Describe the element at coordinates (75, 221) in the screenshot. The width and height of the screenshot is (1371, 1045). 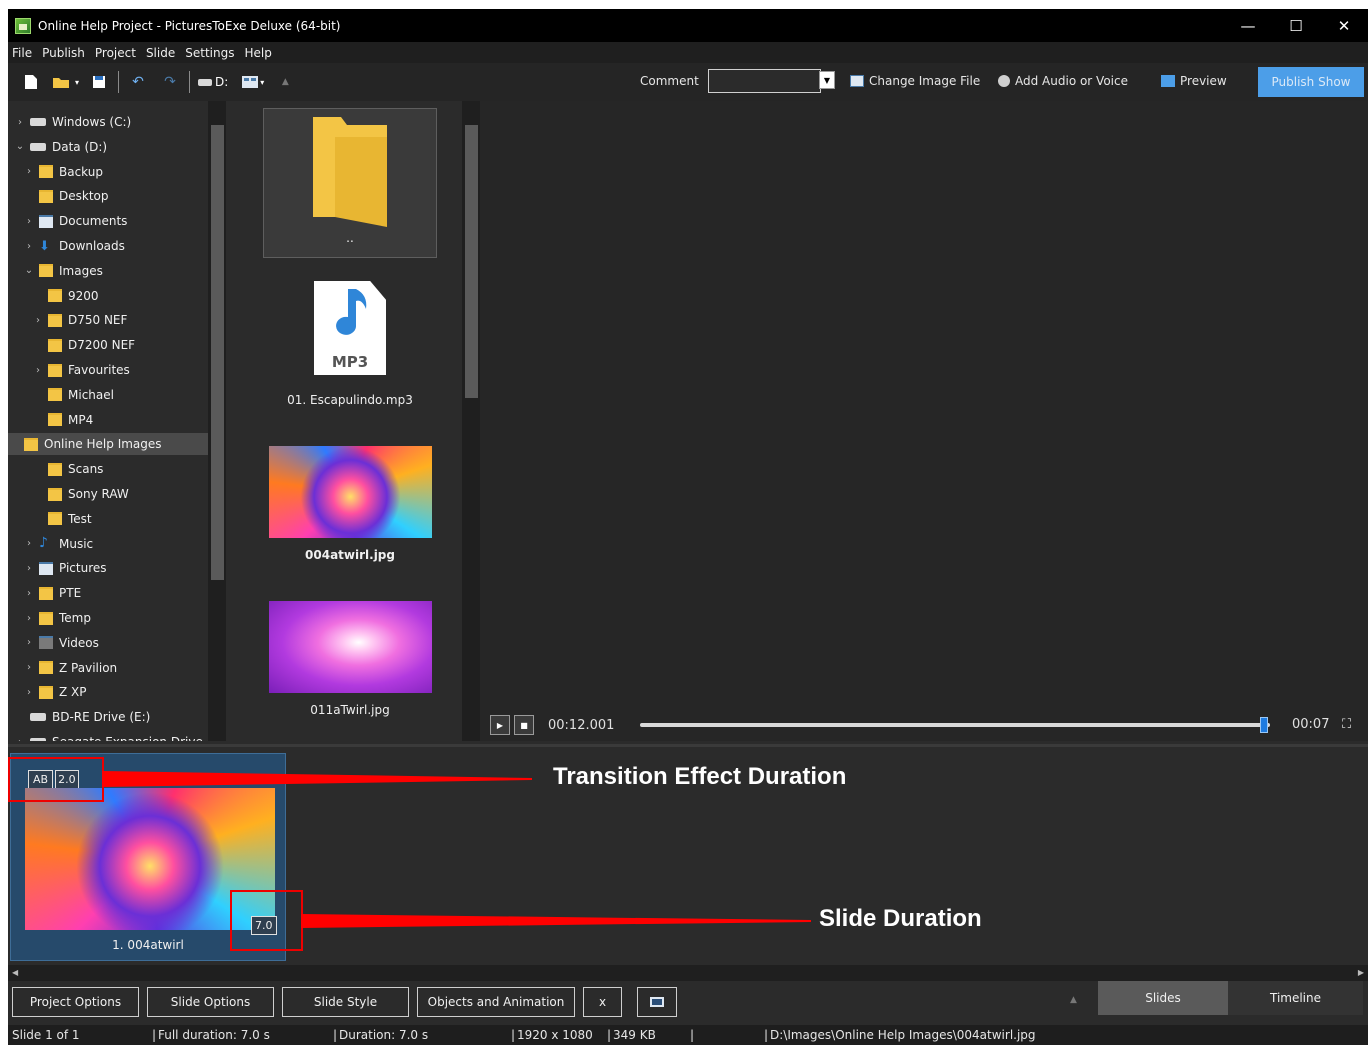
I see `tree-item: › Documents` at that location.